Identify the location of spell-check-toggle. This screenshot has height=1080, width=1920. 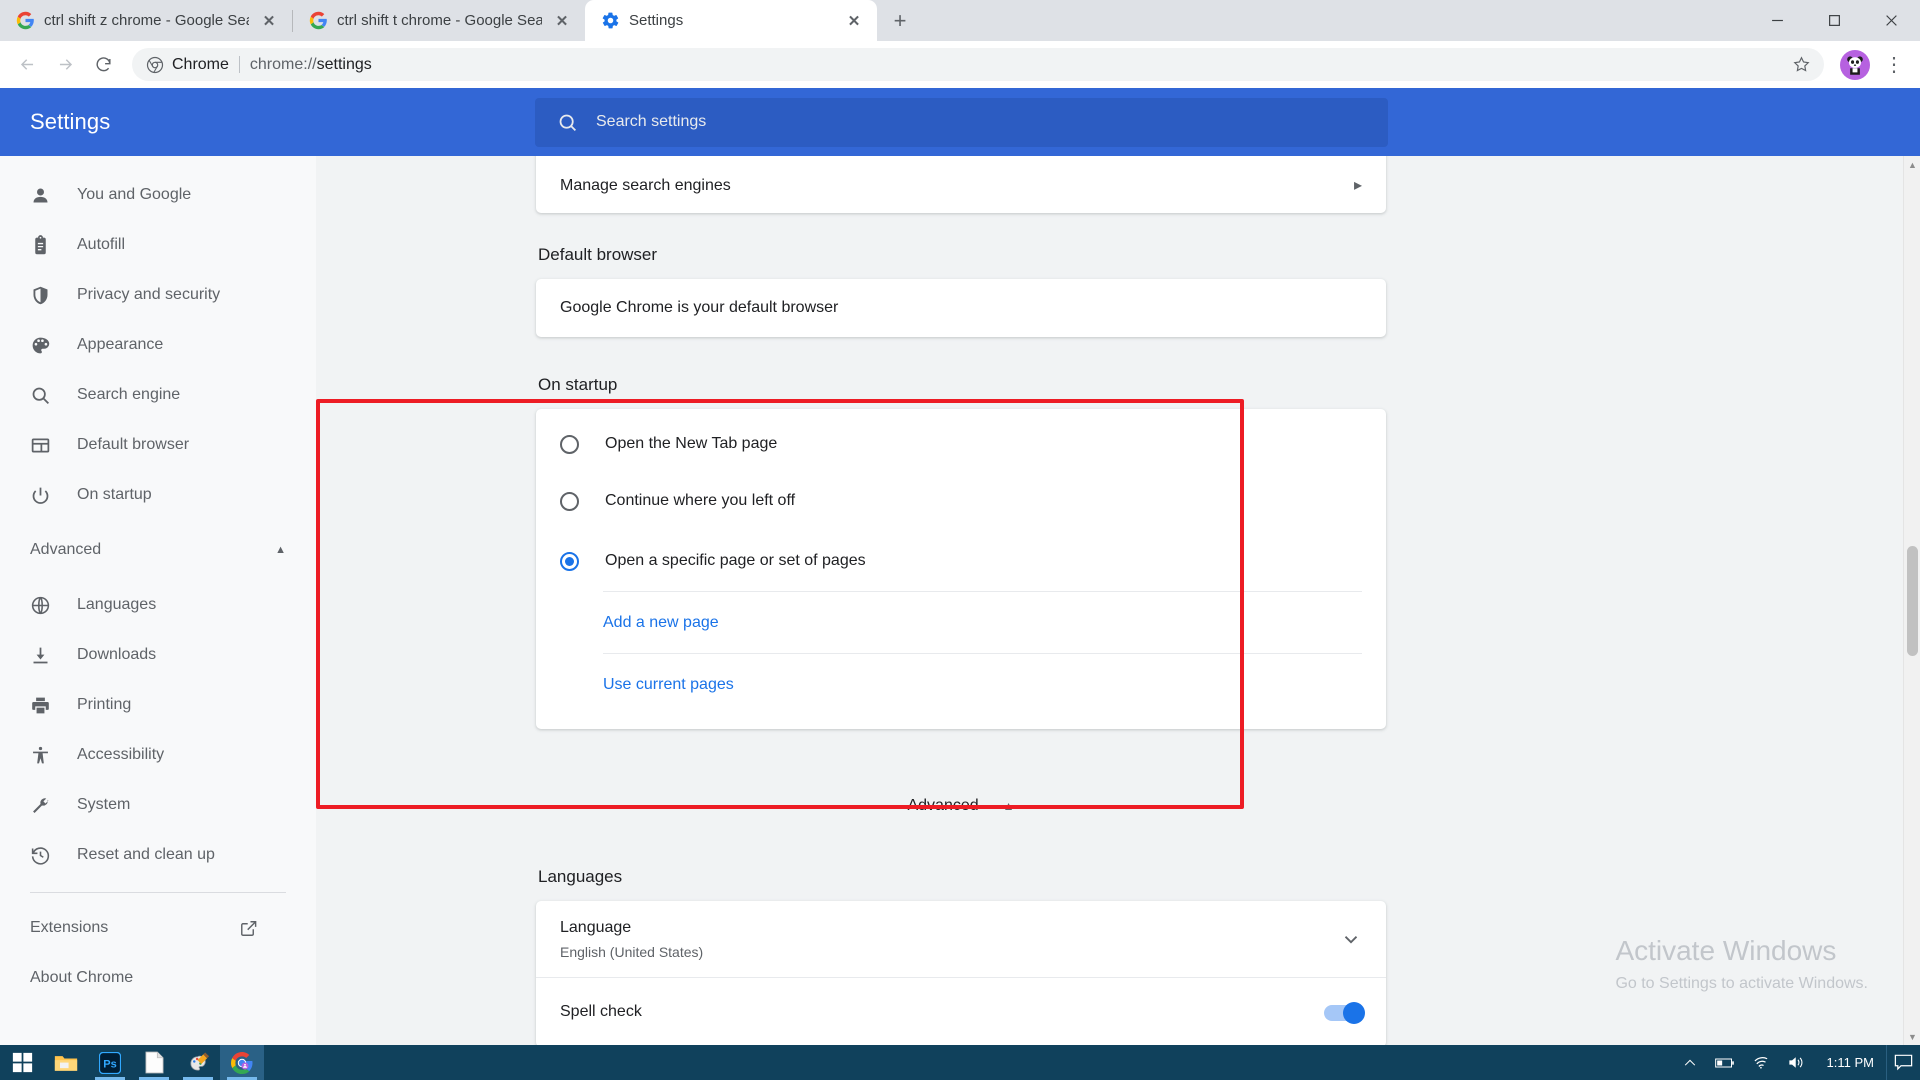
(1344, 1012).